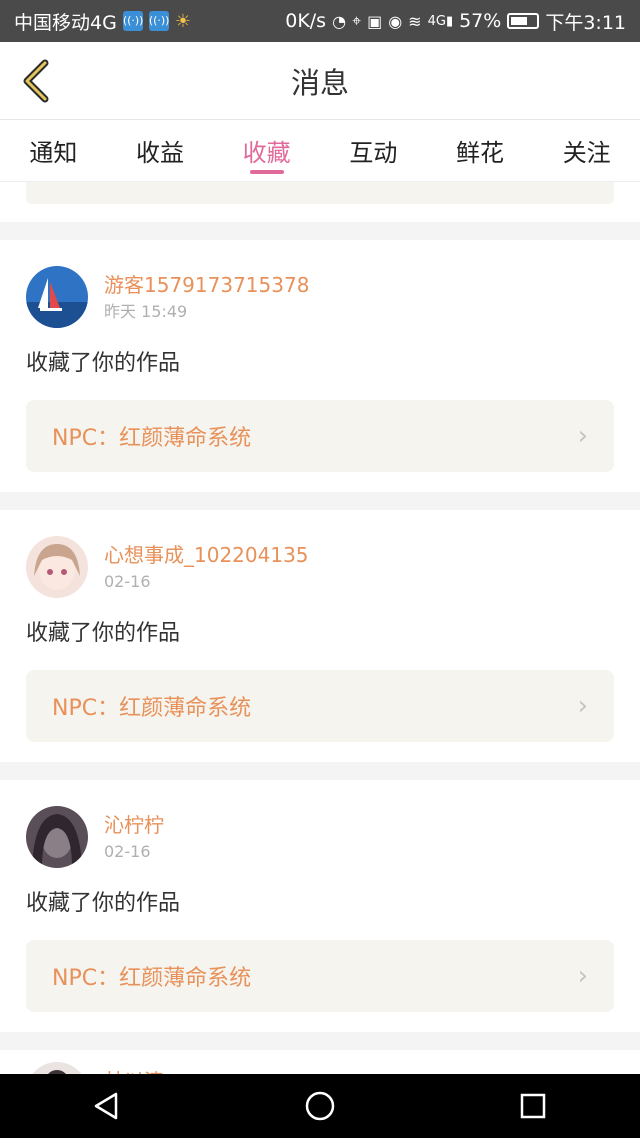 The height and width of the screenshot is (1138, 640). Describe the element at coordinates (480, 150) in the screenshot. I see `tab-flowers: 鲜花` at that location.